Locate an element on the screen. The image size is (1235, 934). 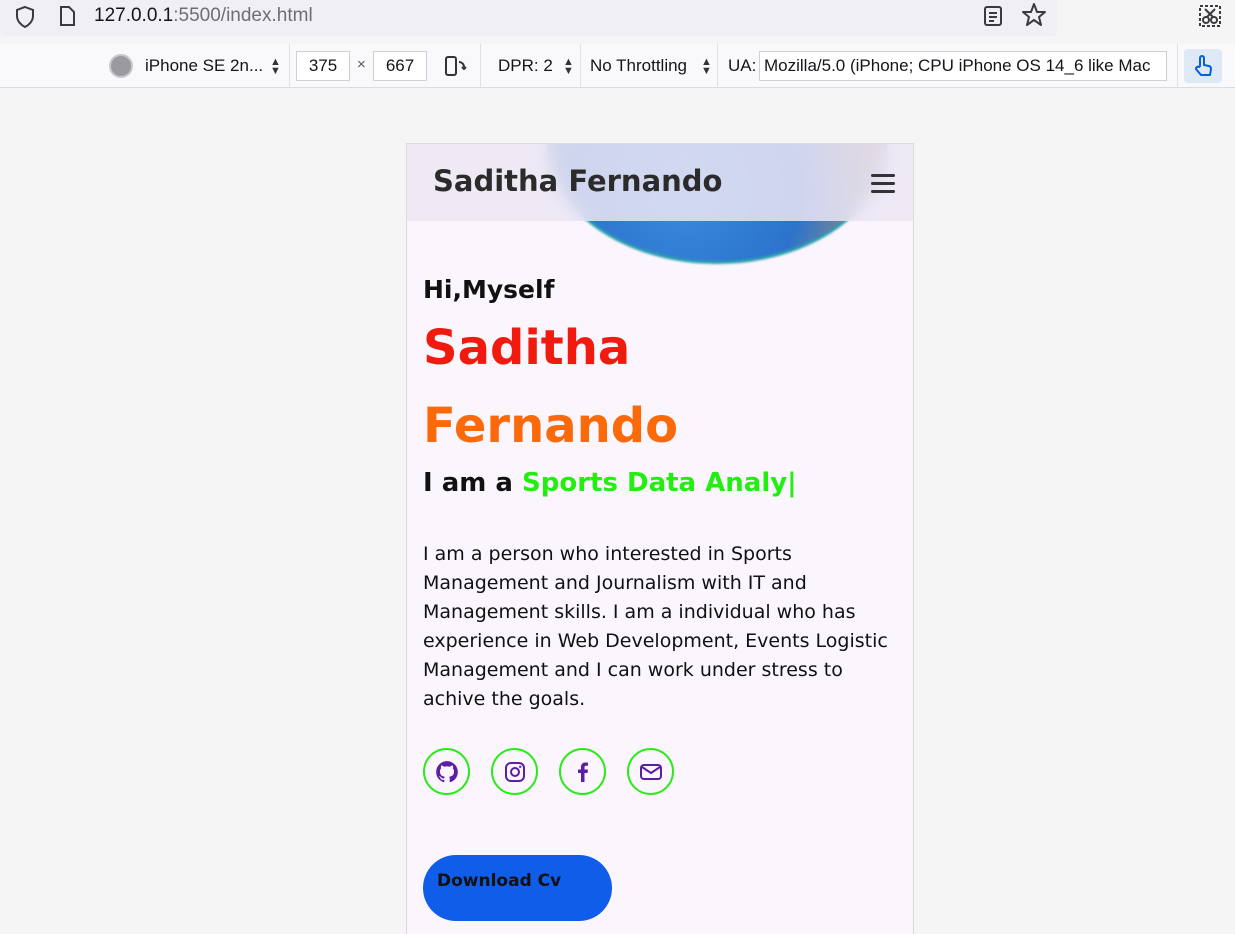
url-path: :5500/index.html is located at coordinates (243, 15).